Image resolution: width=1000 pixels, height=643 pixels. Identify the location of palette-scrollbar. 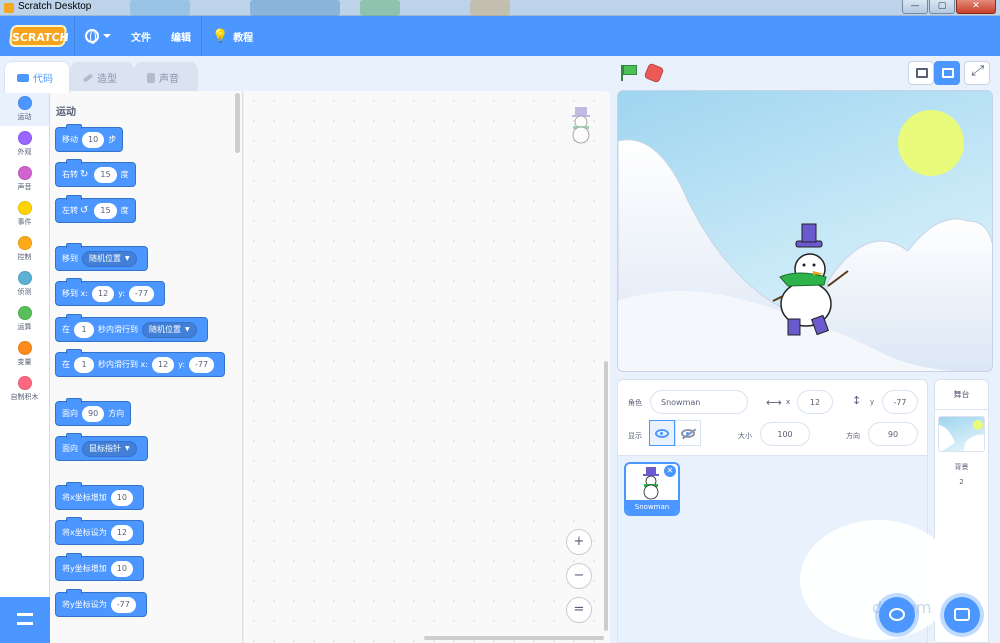
(237, 123).